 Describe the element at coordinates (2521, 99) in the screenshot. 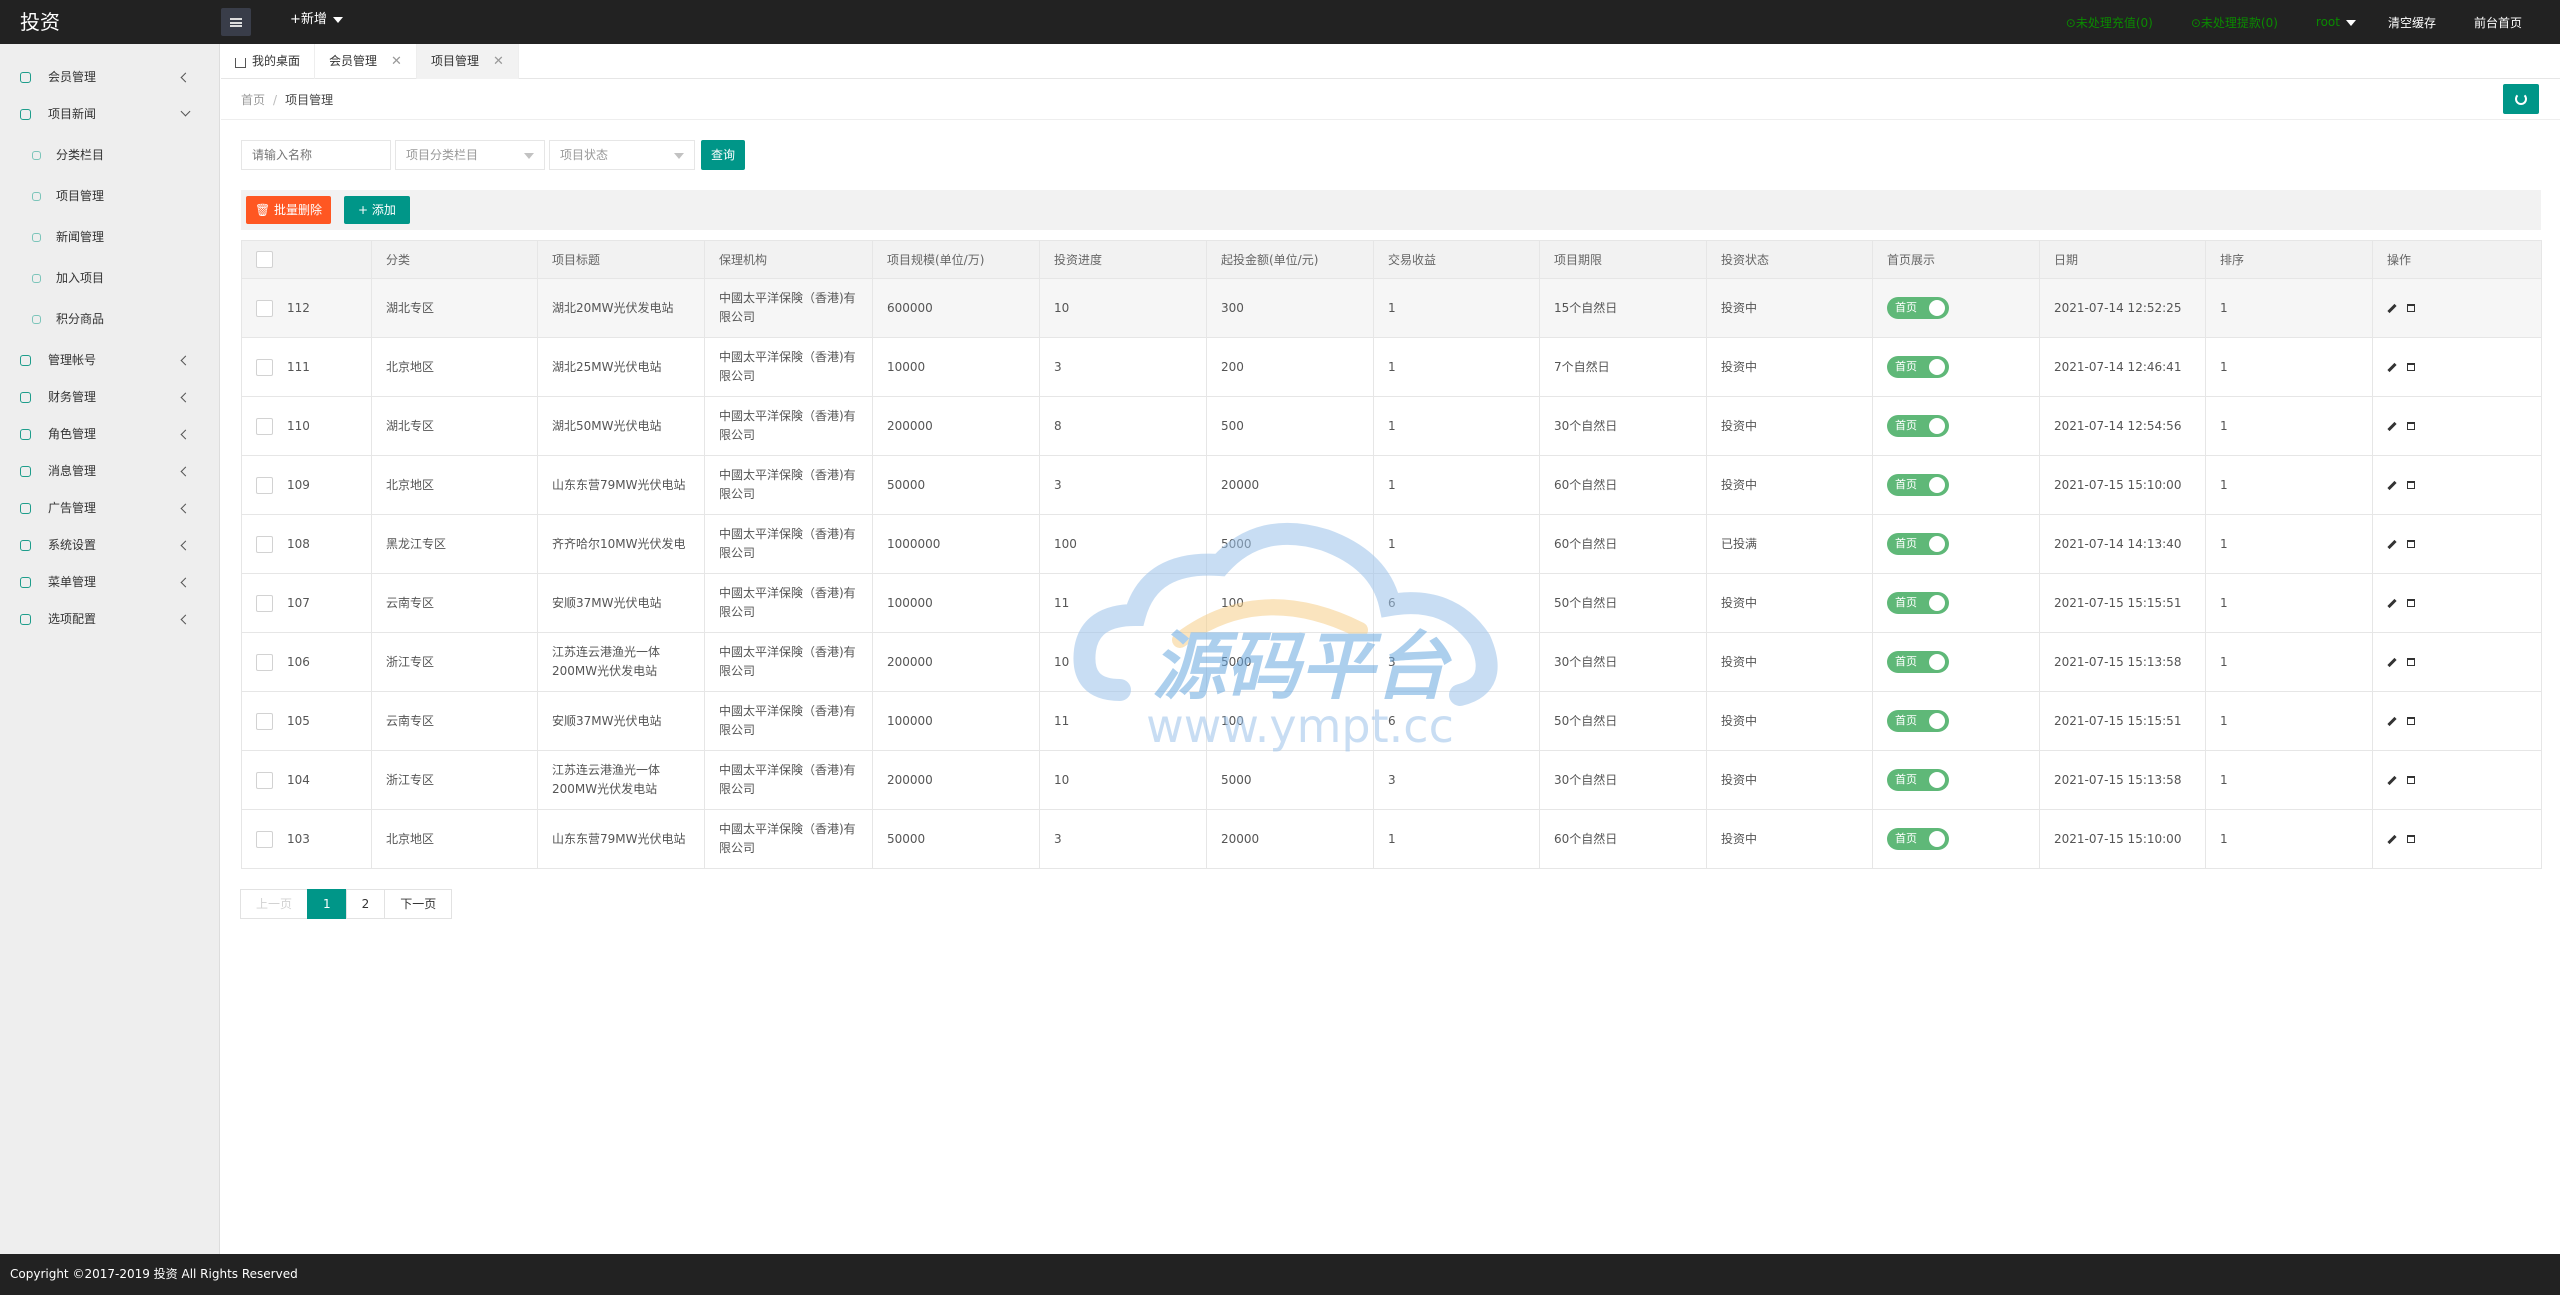

I see `refresh-button` at that location.